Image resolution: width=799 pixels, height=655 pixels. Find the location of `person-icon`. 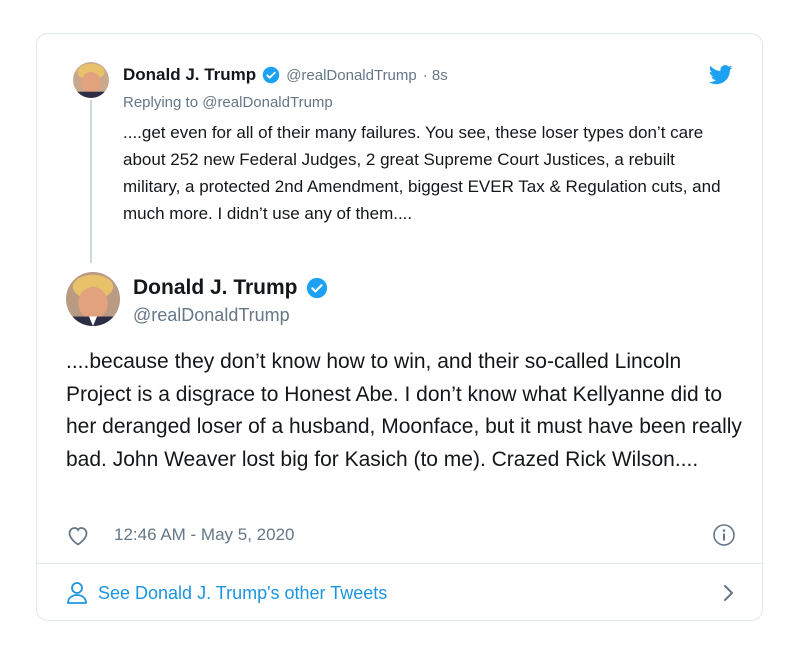

person-icon is located at coordinates (77, 593).